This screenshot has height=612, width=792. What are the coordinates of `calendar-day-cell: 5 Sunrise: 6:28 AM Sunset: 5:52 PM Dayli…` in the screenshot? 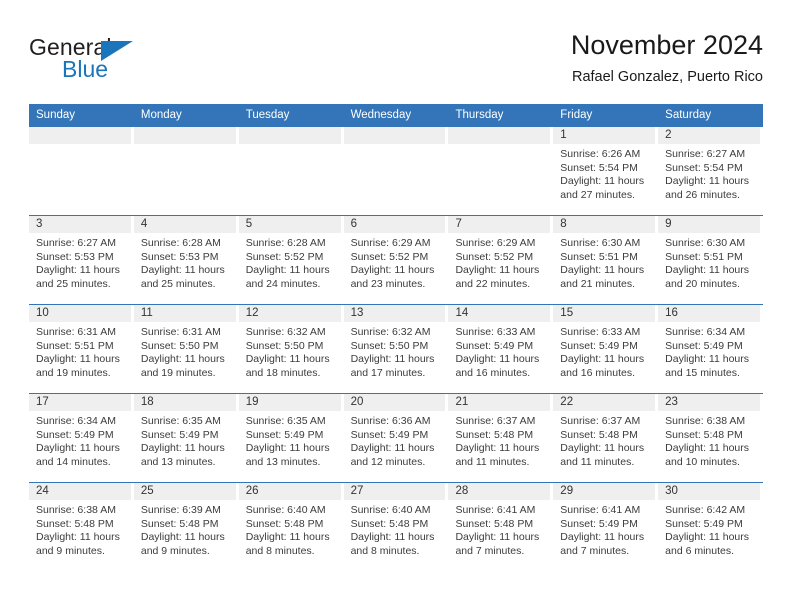 It's located at (291, 260).